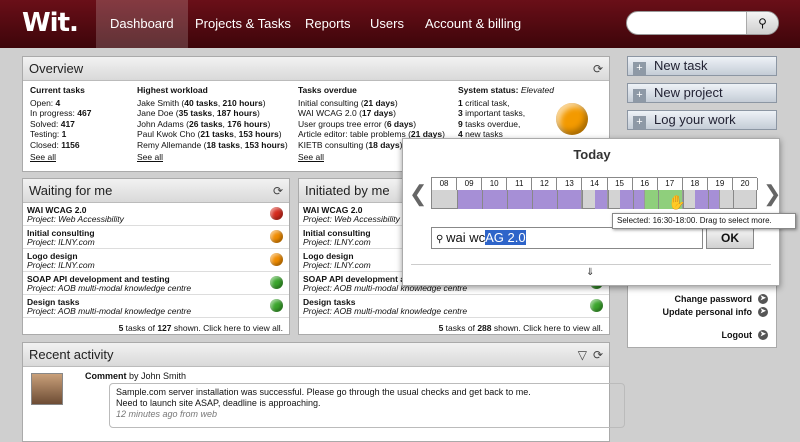  What do you see at coordinates (316, 69) in the screenshot?
I see `overview-header: Overview ⟳` at bounding box center [316, 69].